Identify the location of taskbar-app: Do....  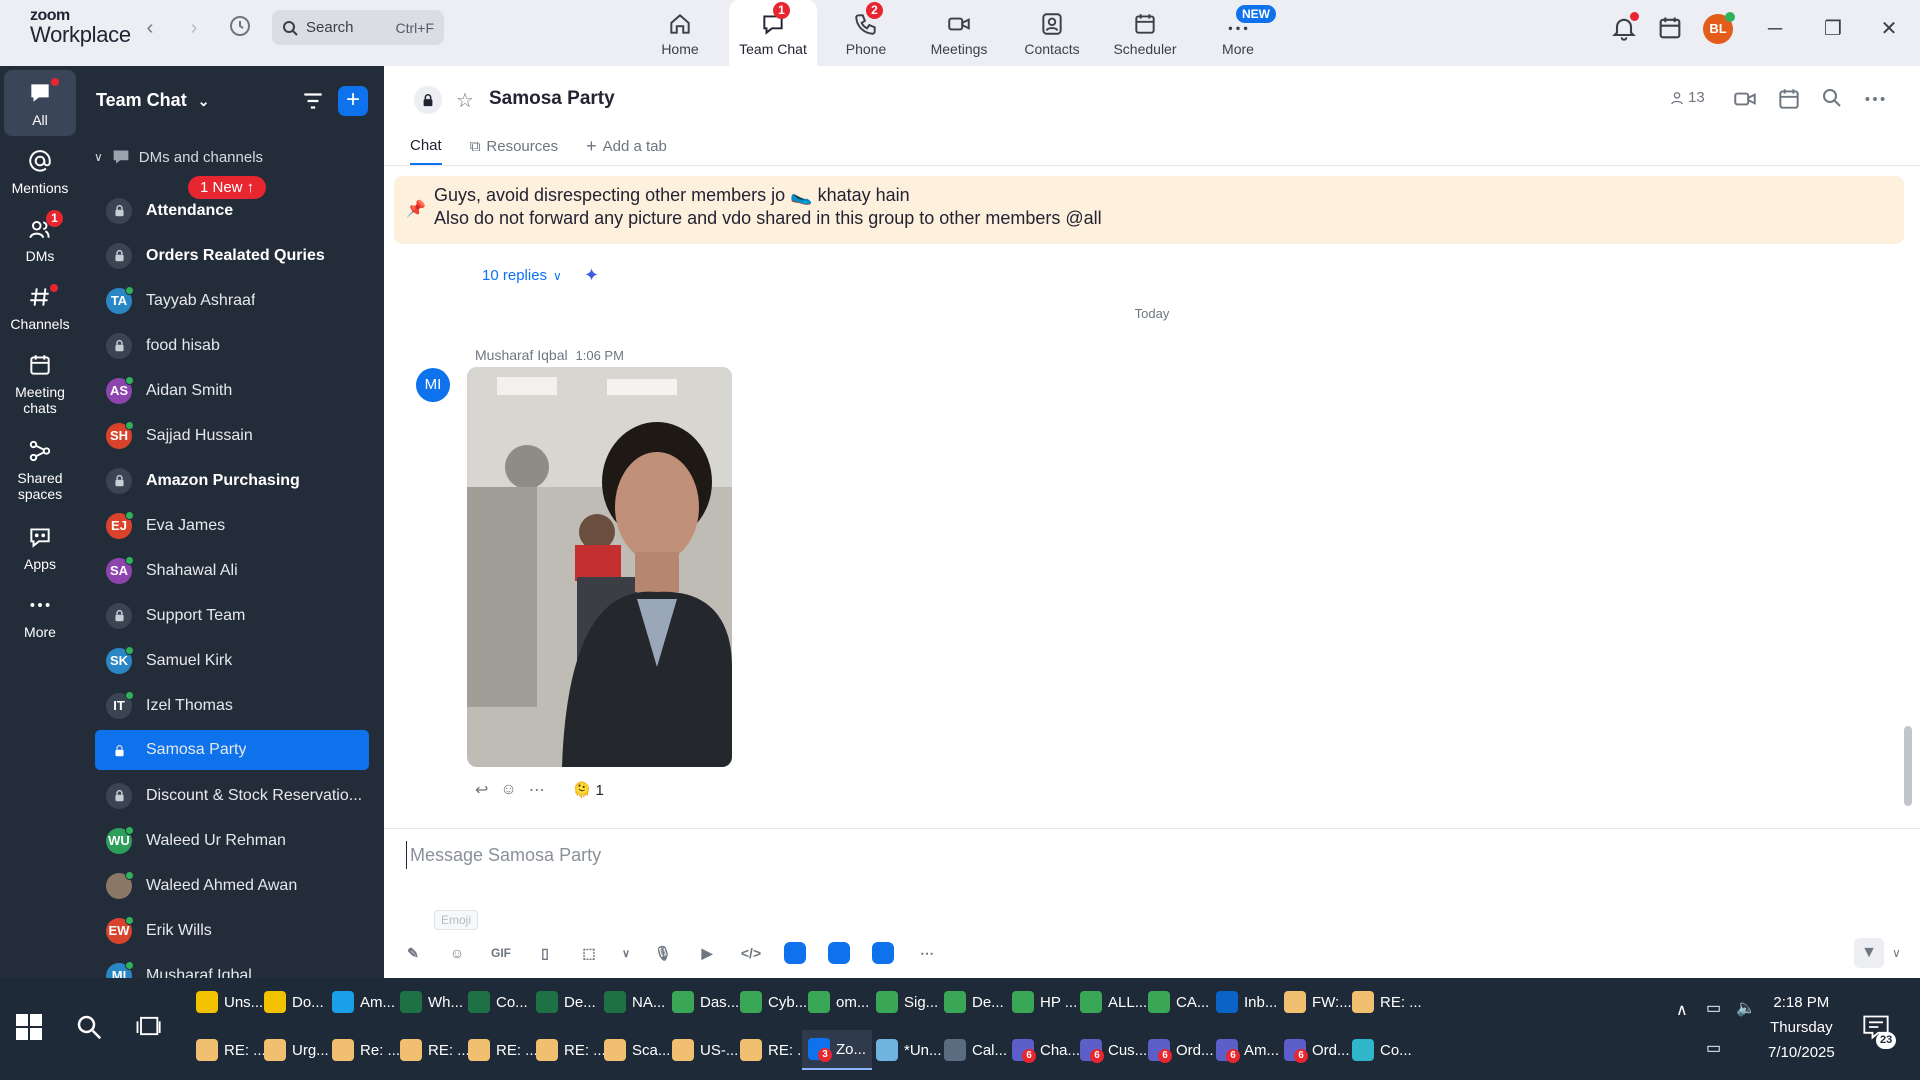
(294, 1002).